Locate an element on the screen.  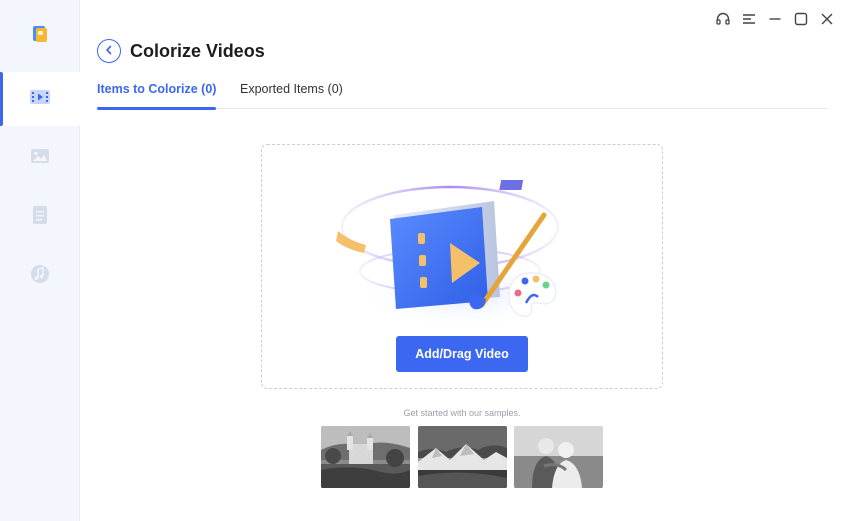
sidebar-item-document is located at coordinates (40, 217).